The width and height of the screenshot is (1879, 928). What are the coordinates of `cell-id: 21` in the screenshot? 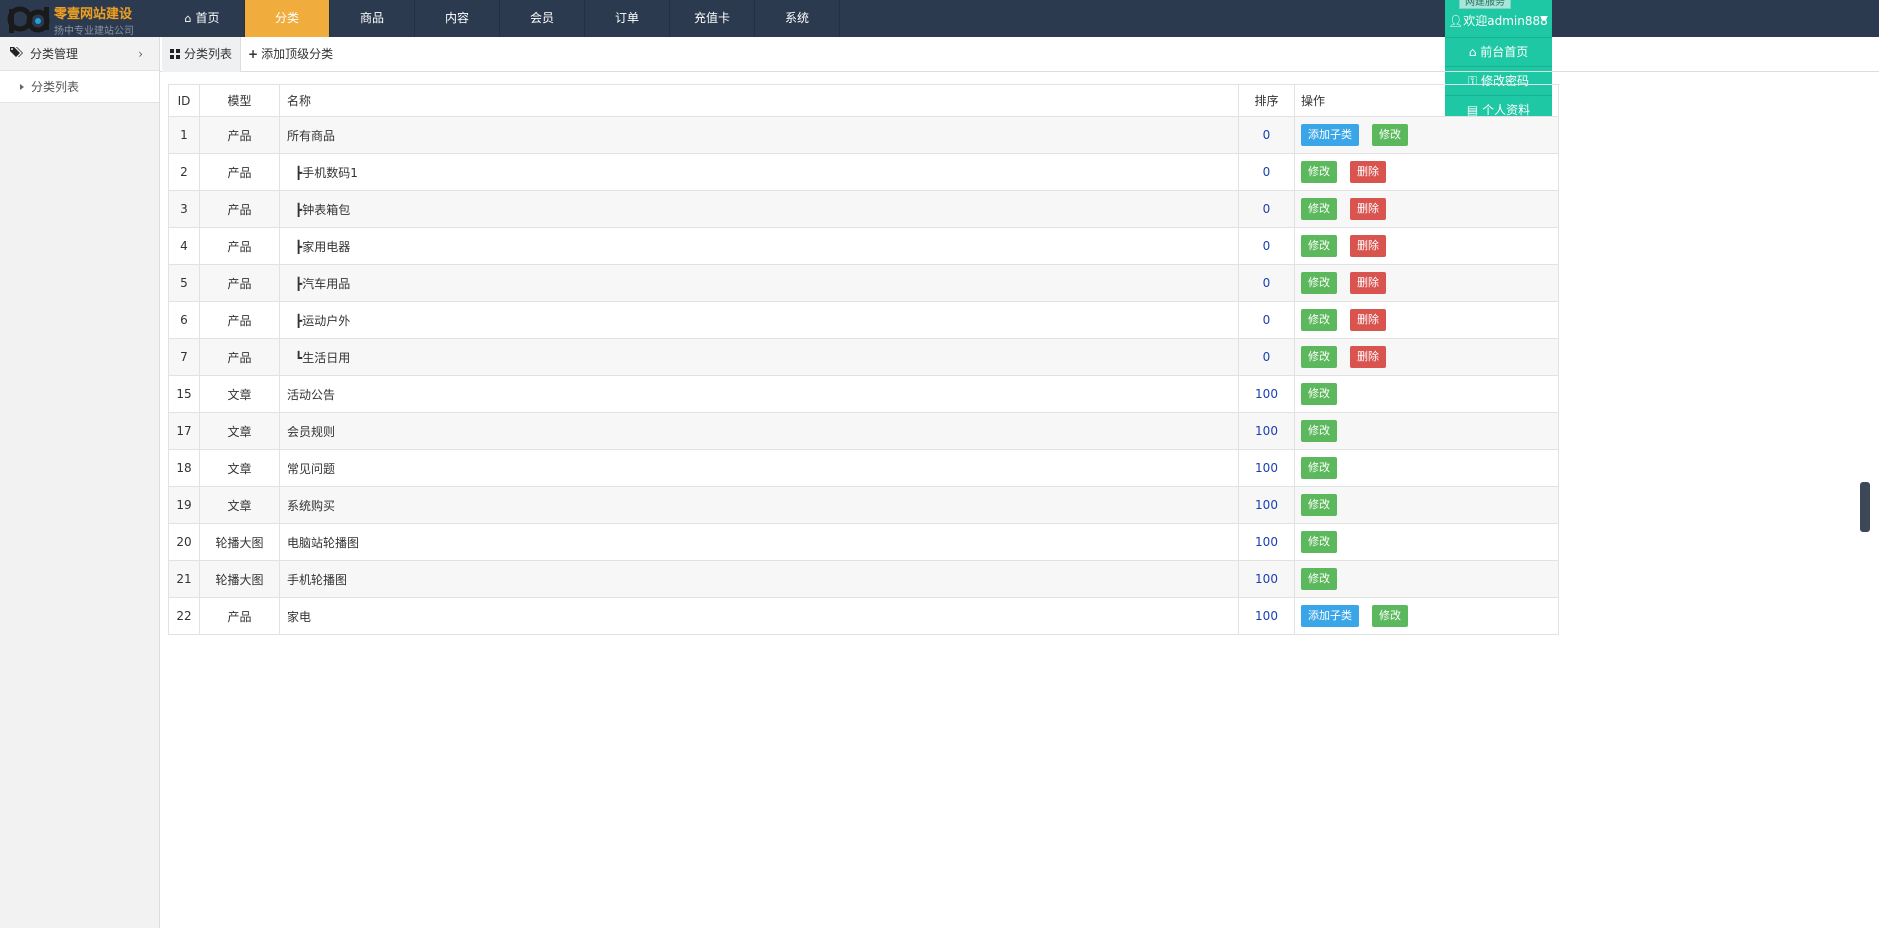 It's located at (184, 579).